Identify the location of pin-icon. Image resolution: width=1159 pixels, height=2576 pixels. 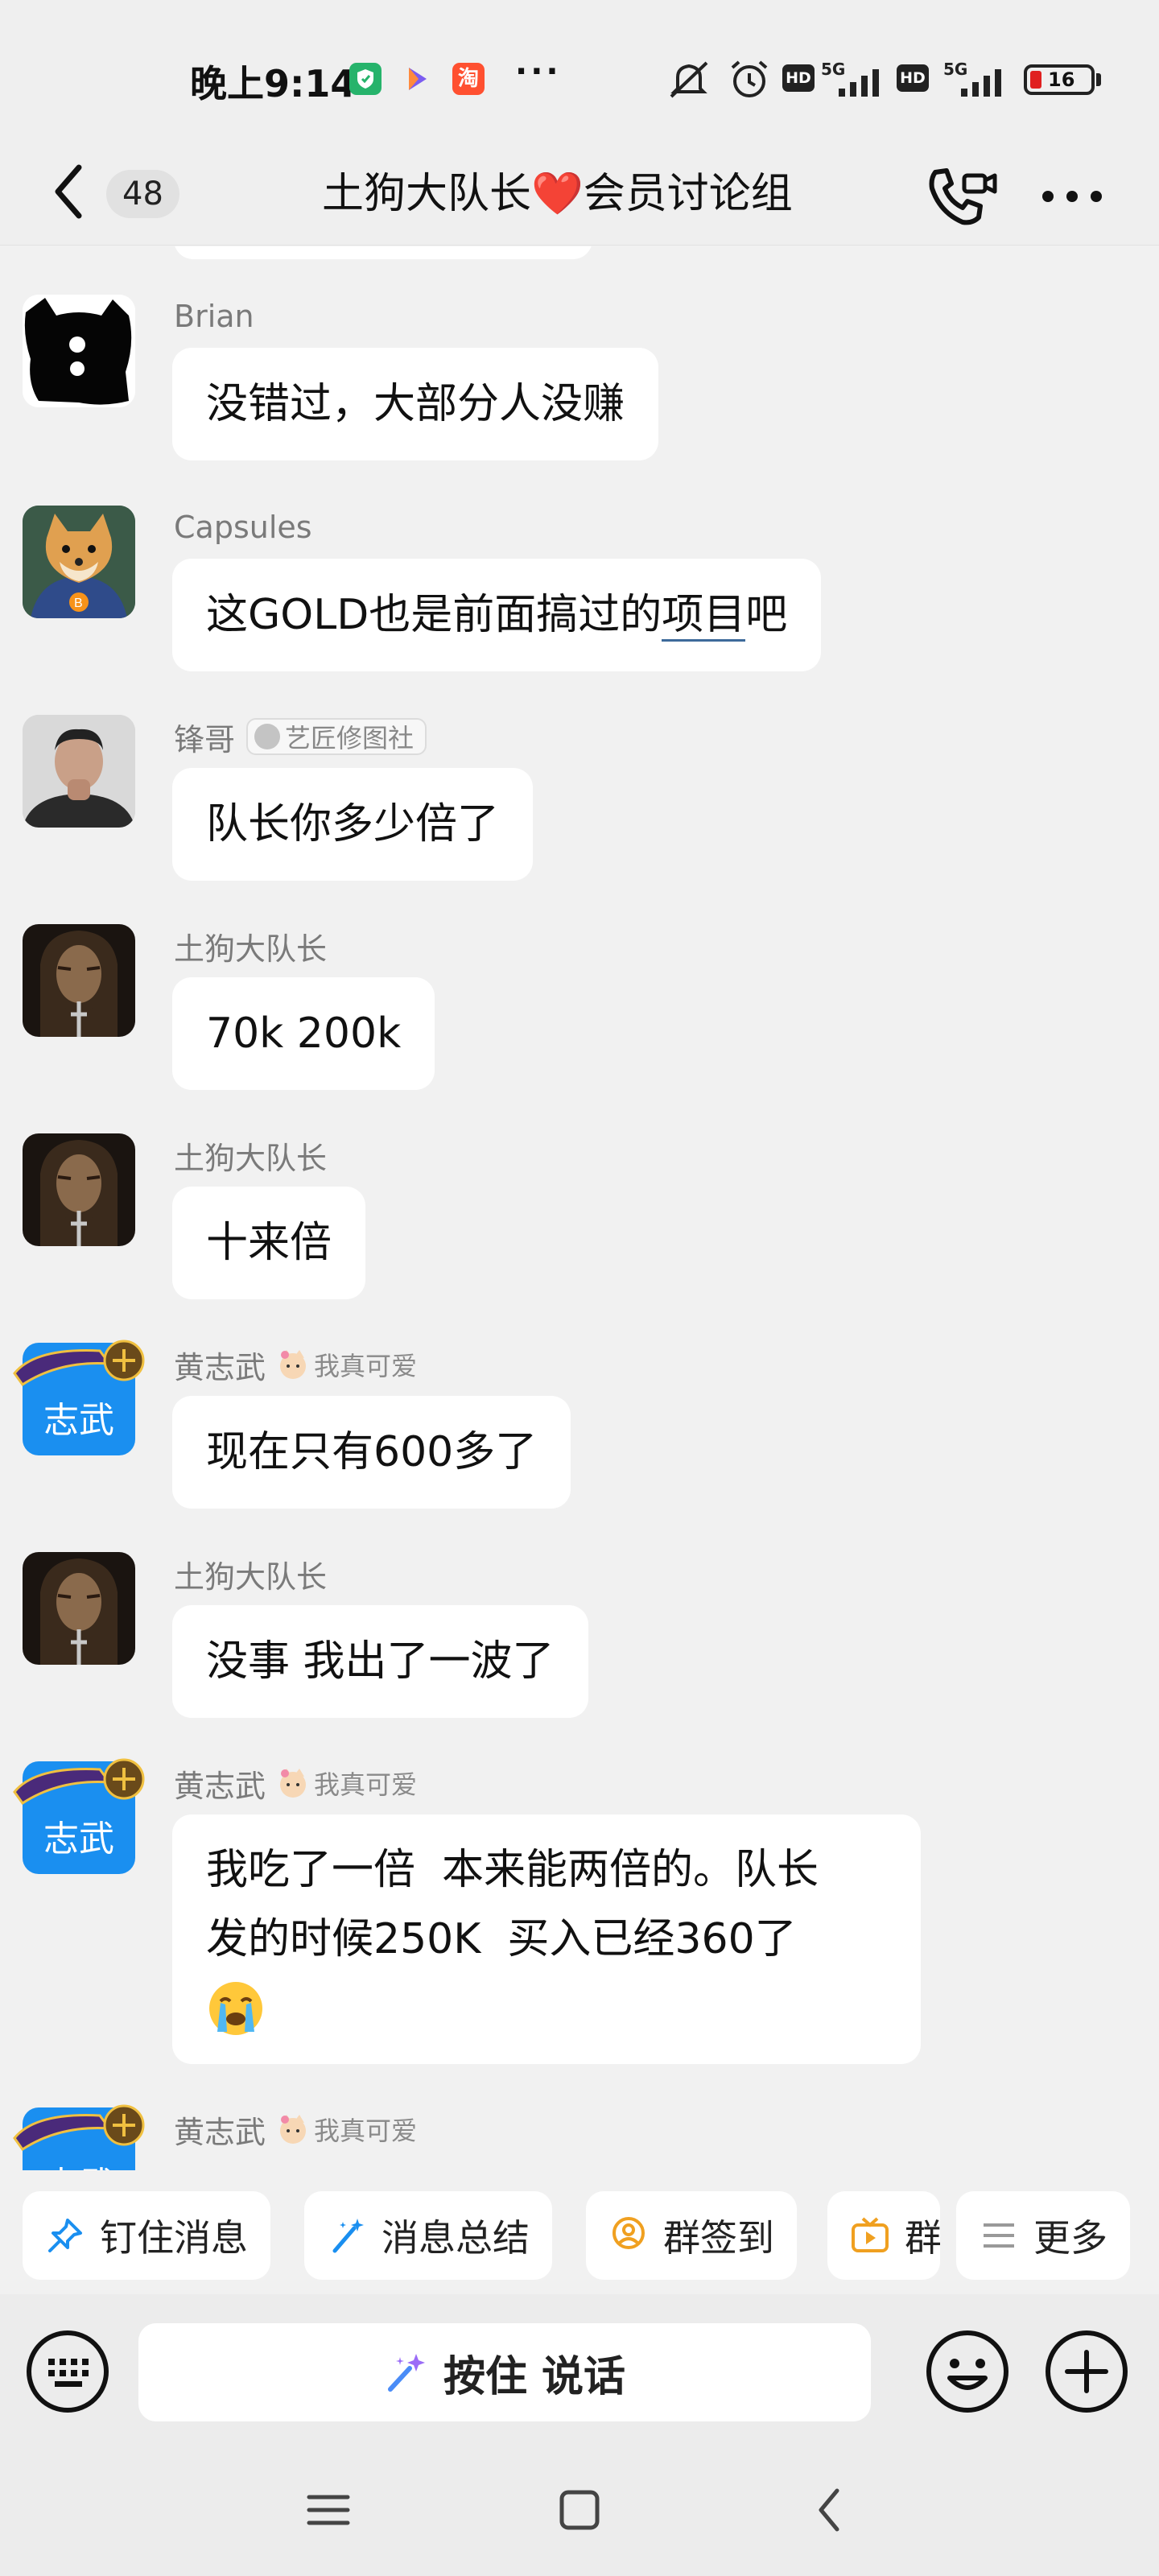
(65, 2235).